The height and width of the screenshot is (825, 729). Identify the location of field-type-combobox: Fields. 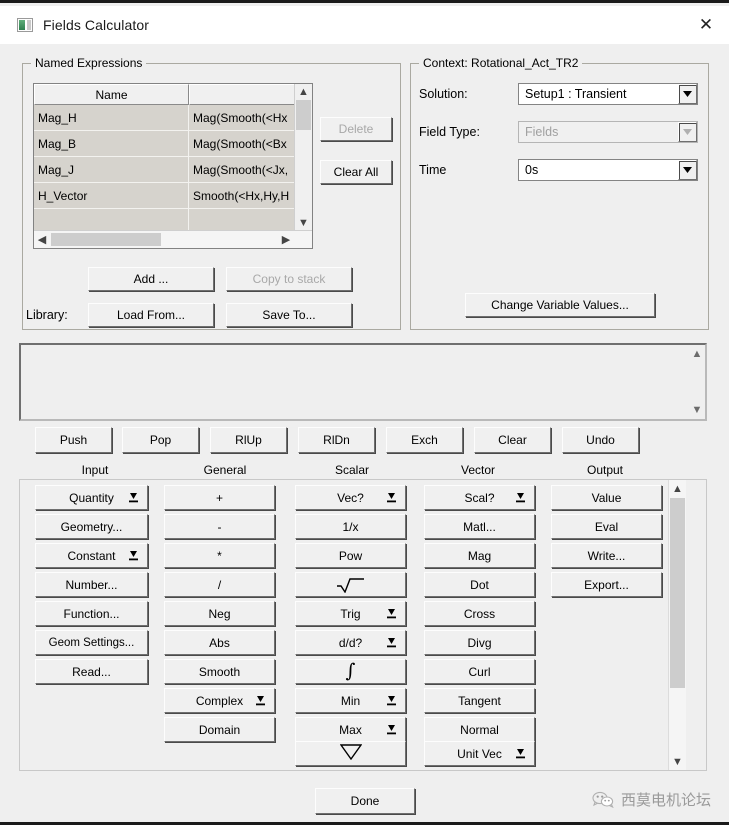
(608, 132).